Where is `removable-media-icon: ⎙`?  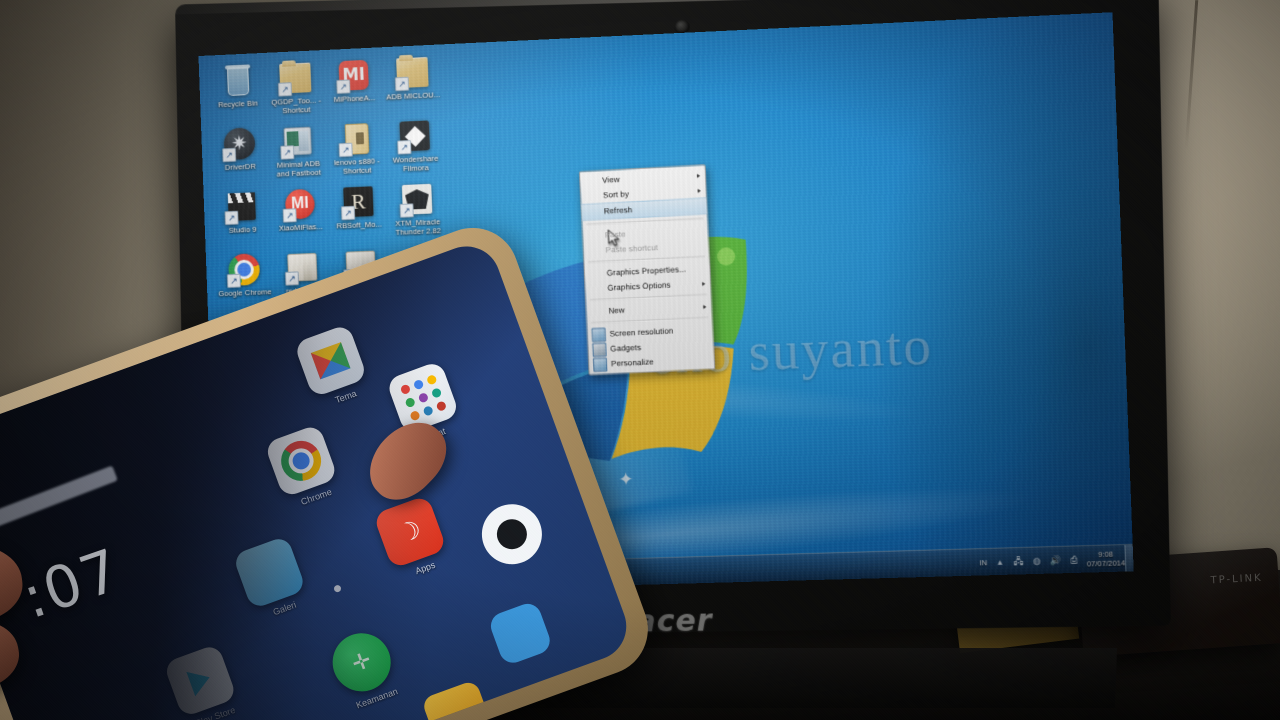
removable-media-icon: ⎙ is located at coordinates (1074, 559).